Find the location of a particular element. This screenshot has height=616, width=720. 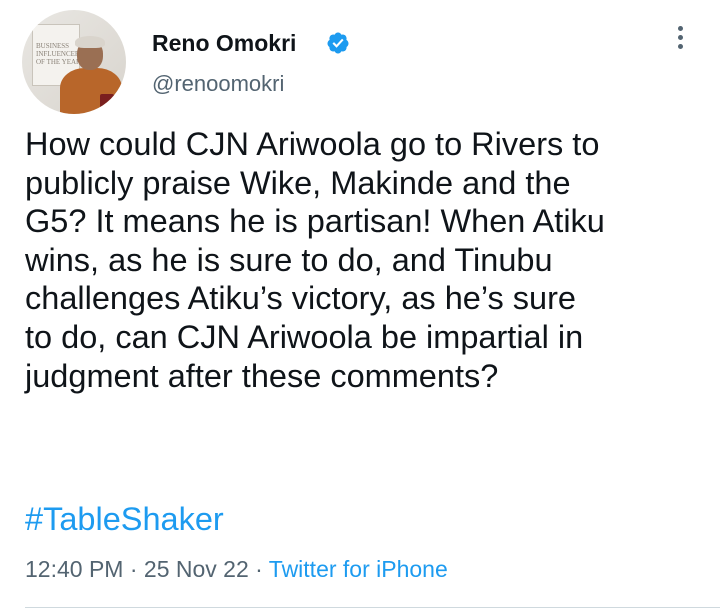

avatar-poster-line-3: OF THE YEAR is located at coordinates (58, 62).